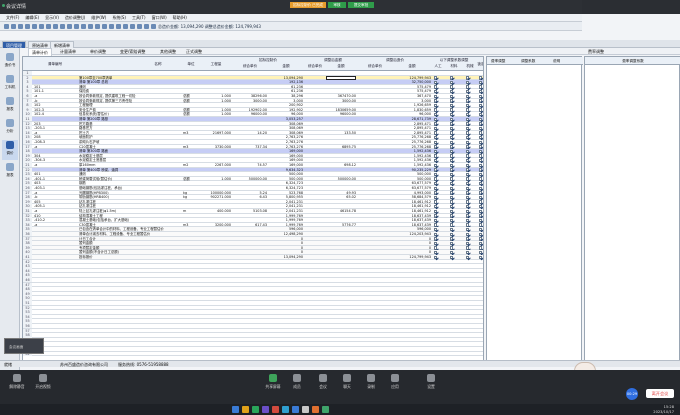 This screenshot has width=680, height=415. Describe the element at coordinates (98, 18) in the screenshot. I see `menu-item-4: 维护(W)` at that location.